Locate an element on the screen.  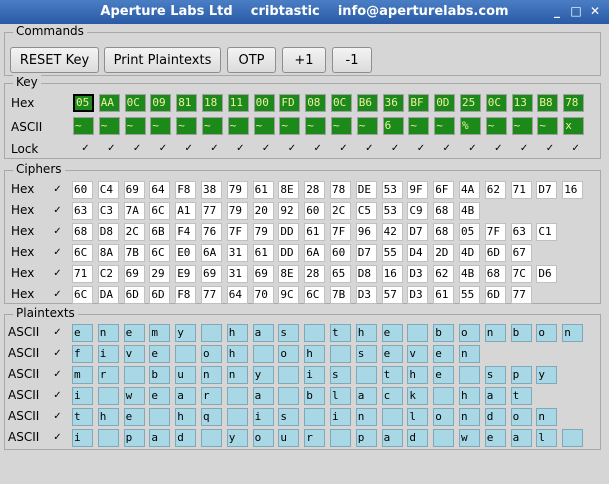
key-hex-cell: 0C is located at coordinates (135, 103).